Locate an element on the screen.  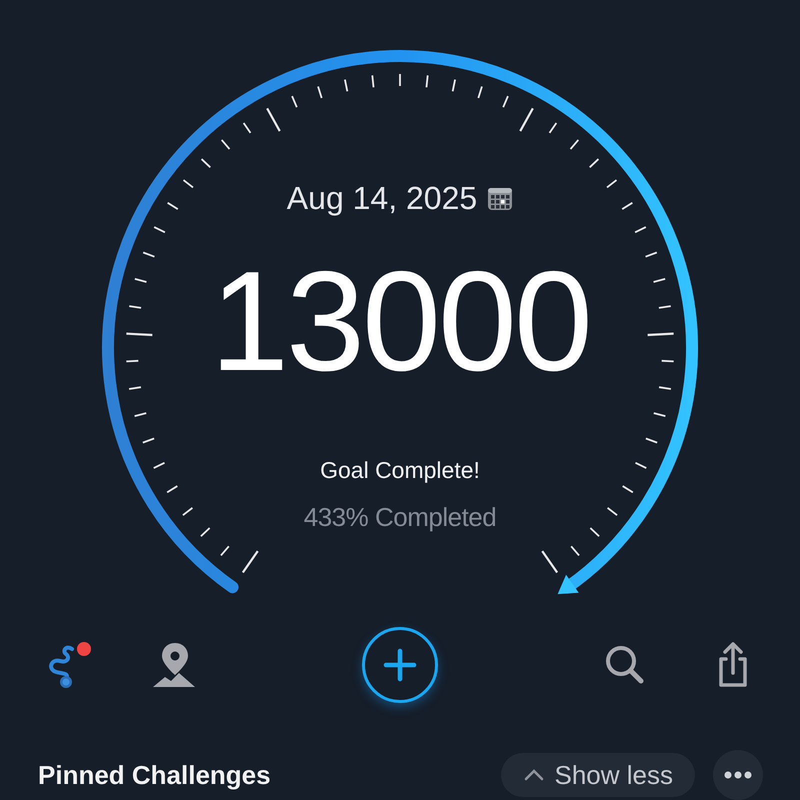
show-less-button: Show less is located at coordinates (597, 775).